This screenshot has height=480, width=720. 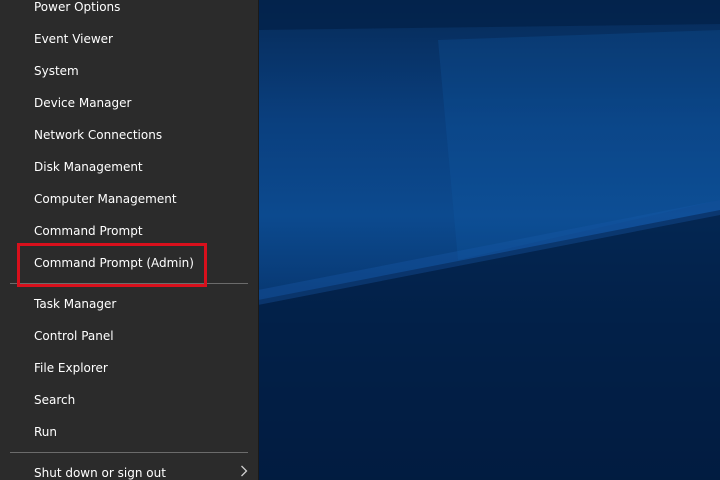 I want to click on menu-item-task-manager: Task Manager, so click(x=129, y=304).